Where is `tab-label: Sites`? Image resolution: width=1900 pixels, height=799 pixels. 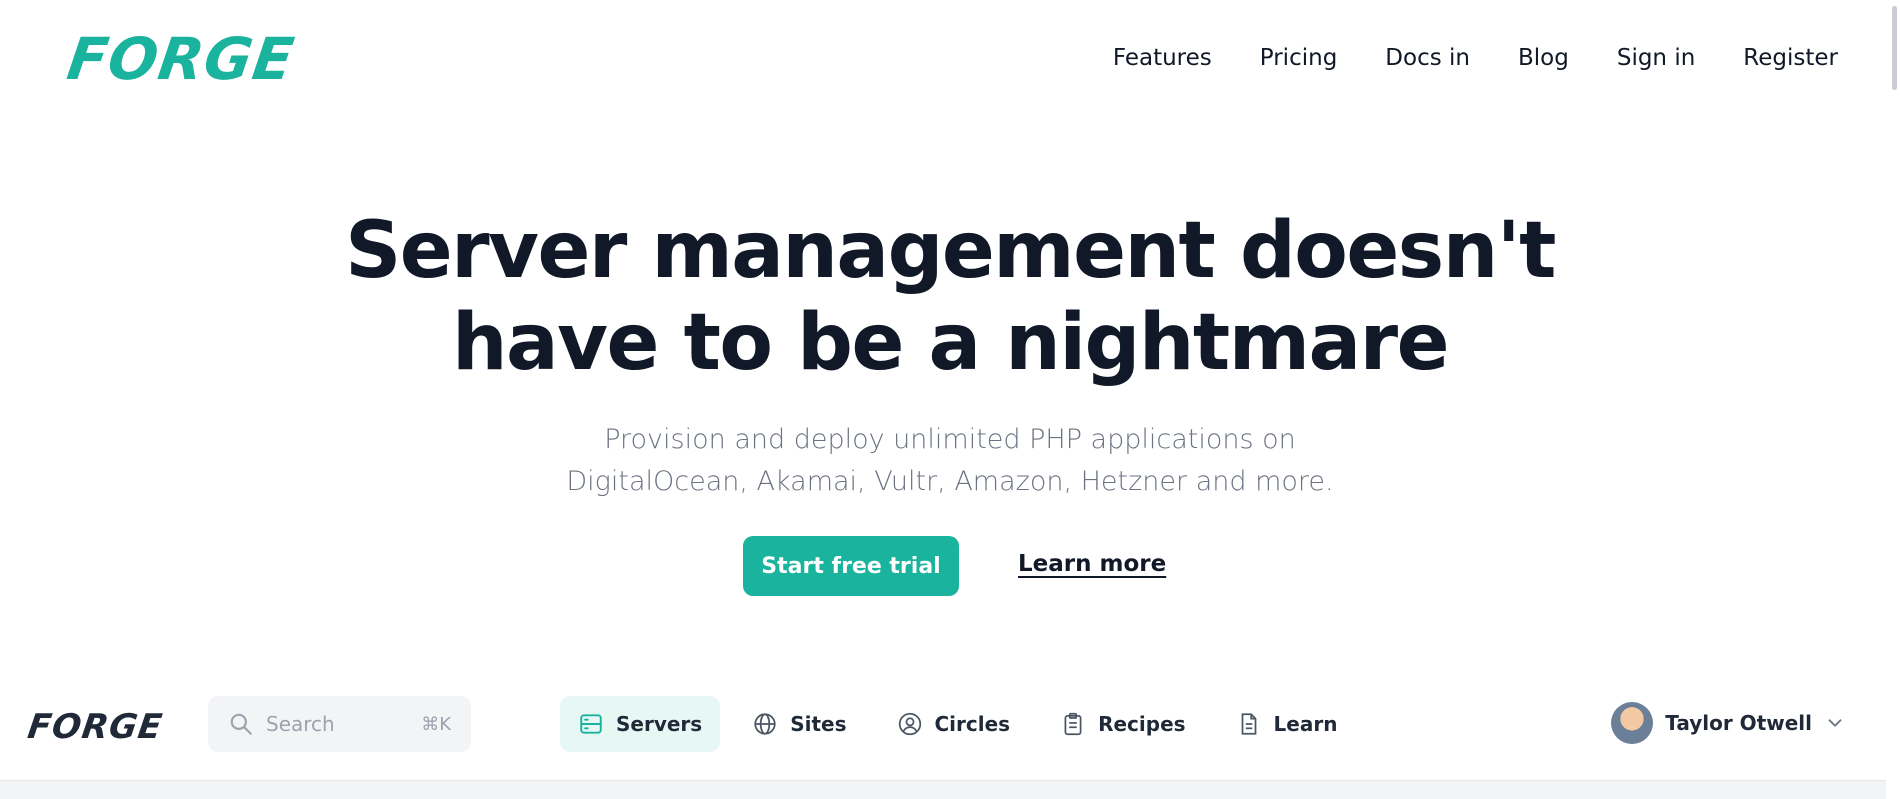 tab-label: Sites is located at coordinates (818, 724).